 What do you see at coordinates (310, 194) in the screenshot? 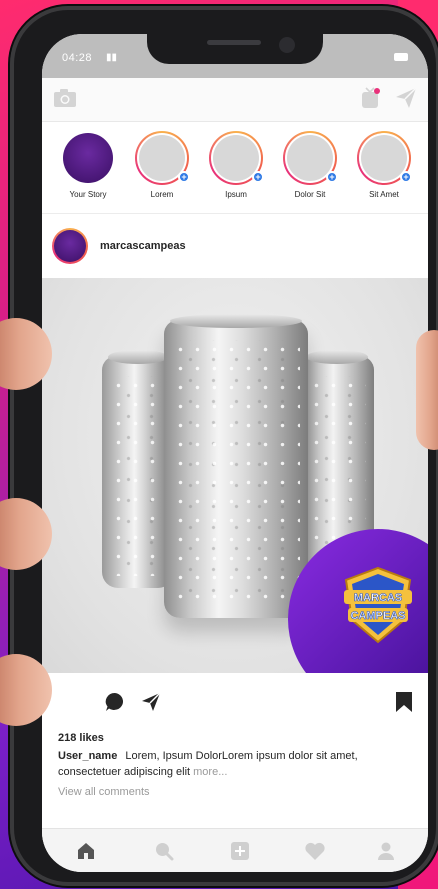
I see `story-label: Dolor Sit` at bounding box center [310, 194].